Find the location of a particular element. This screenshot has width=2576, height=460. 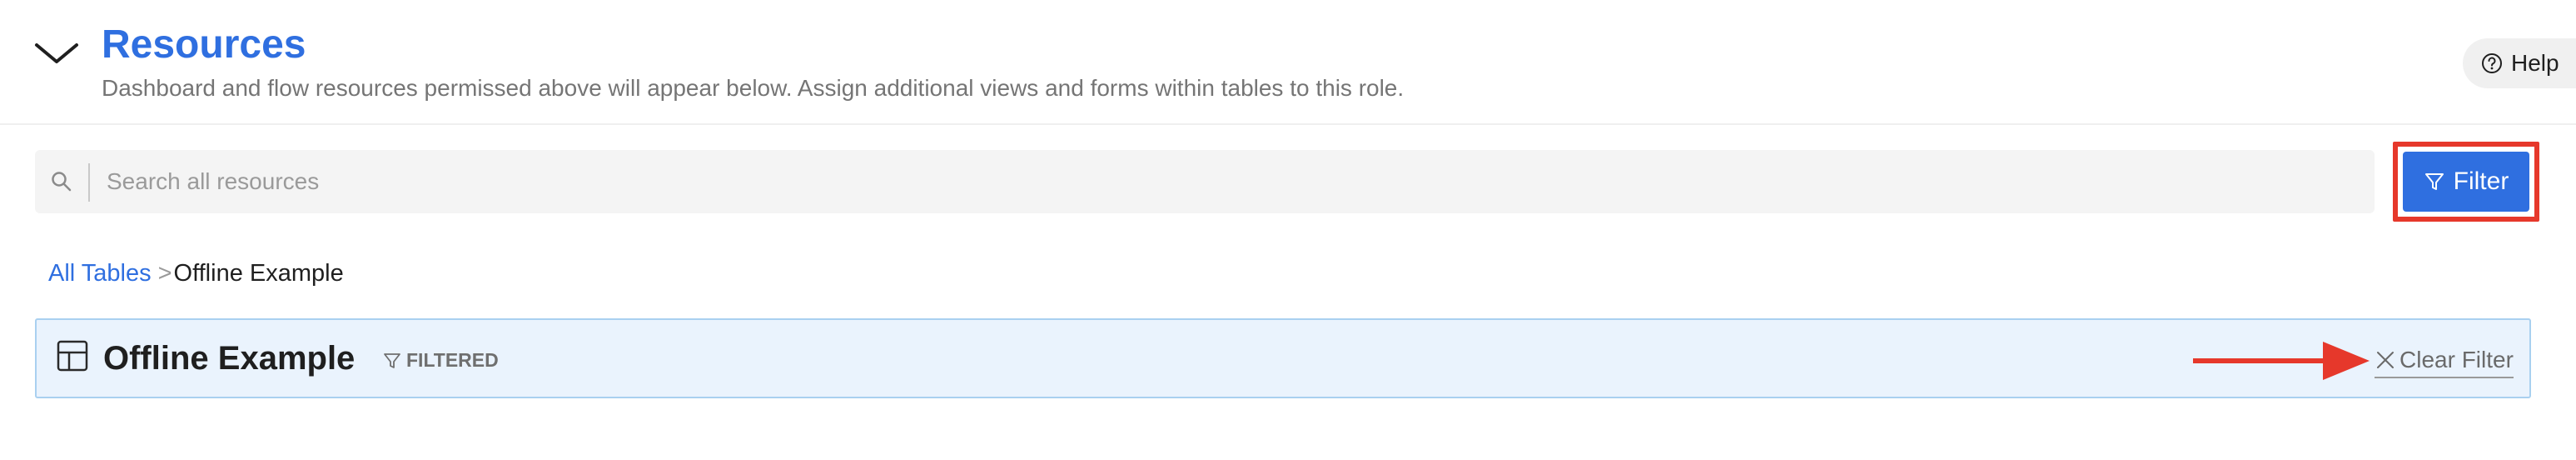

page-title: Resources is located at coordinates (204, 44).